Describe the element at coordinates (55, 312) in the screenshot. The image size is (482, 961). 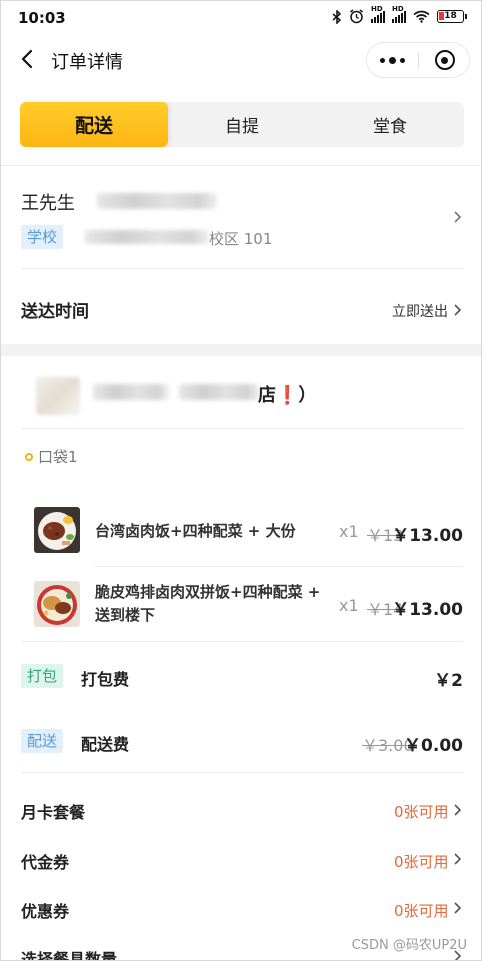
I see `delivery-time-label: 送达时间` at that location.